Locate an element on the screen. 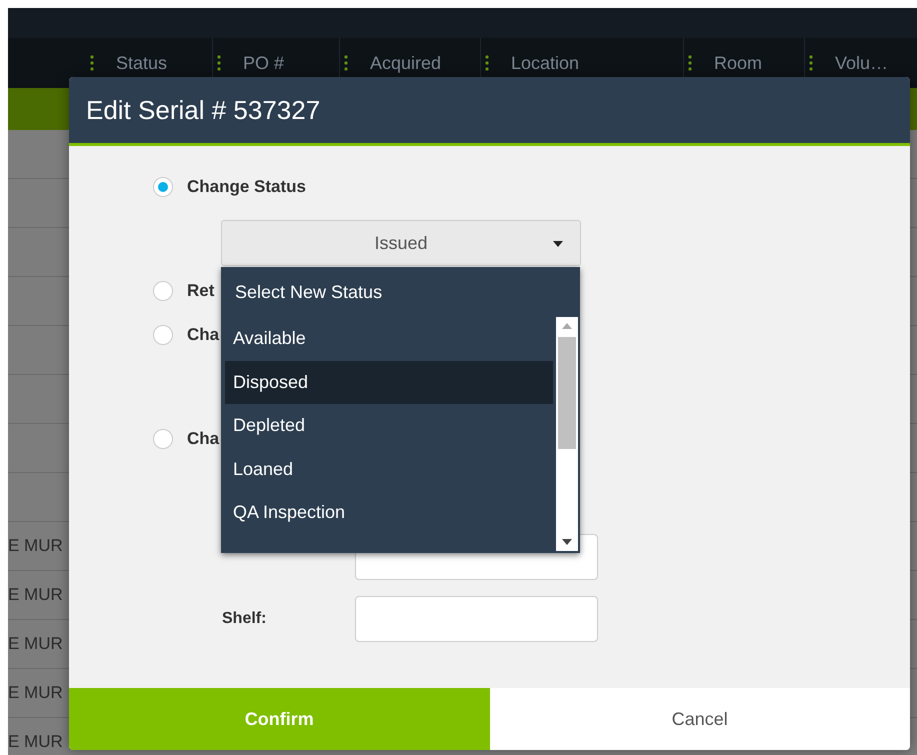 The height and width of the screenshot is (755, 917). caret-icon is located at coordinates (558, 244).